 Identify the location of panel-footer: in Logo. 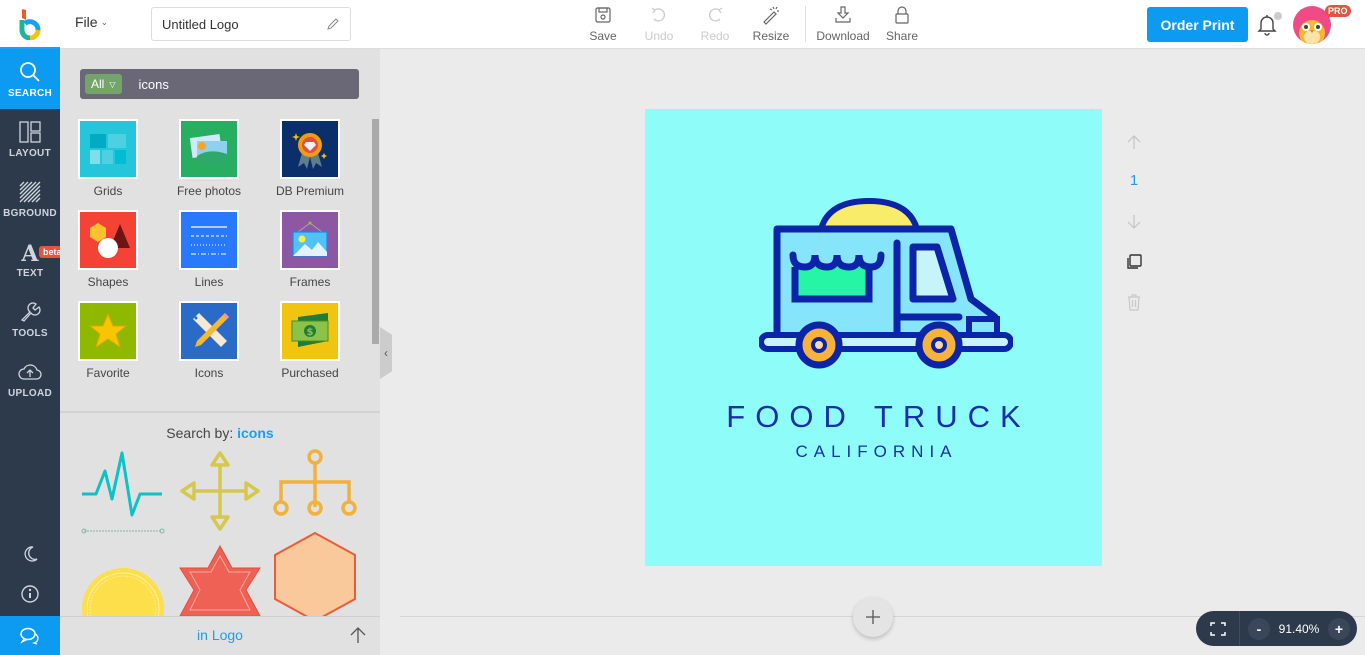
(220, 635).